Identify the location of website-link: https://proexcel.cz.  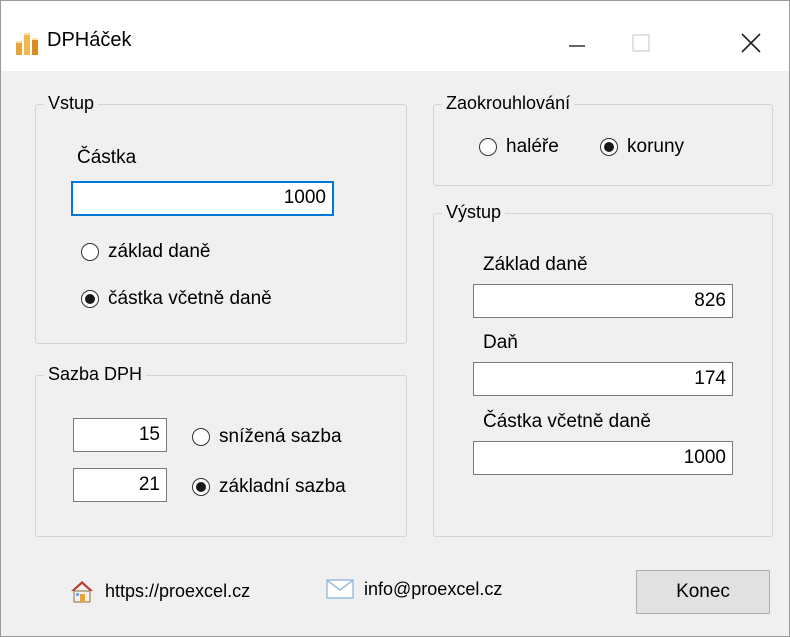
(159, 591).